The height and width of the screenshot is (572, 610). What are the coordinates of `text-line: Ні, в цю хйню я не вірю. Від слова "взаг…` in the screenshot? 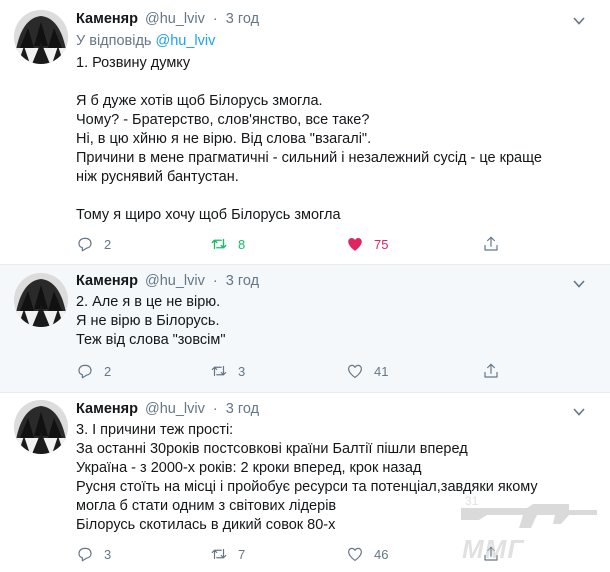 It's located at (224, 139).